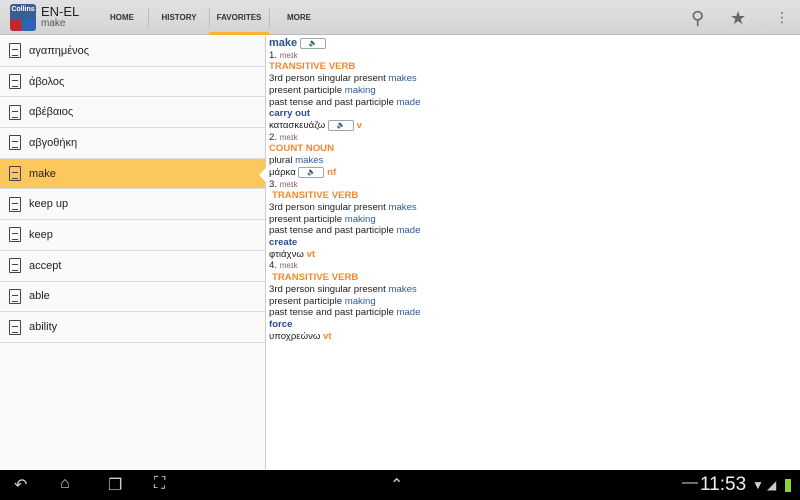 The width and height of the screenshot is (800, 500). What do you see at coordinates (53, 142) in the screenshot?
I see `list-item-label: αβγοθήκη` at bounding box center [53, 142].